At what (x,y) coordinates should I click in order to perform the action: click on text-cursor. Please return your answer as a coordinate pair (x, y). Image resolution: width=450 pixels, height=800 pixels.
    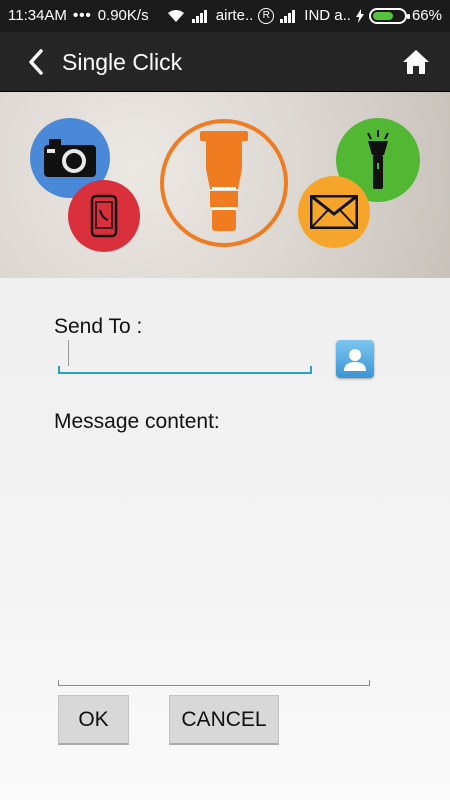
    Looking at the image, I should click on (68, 353).